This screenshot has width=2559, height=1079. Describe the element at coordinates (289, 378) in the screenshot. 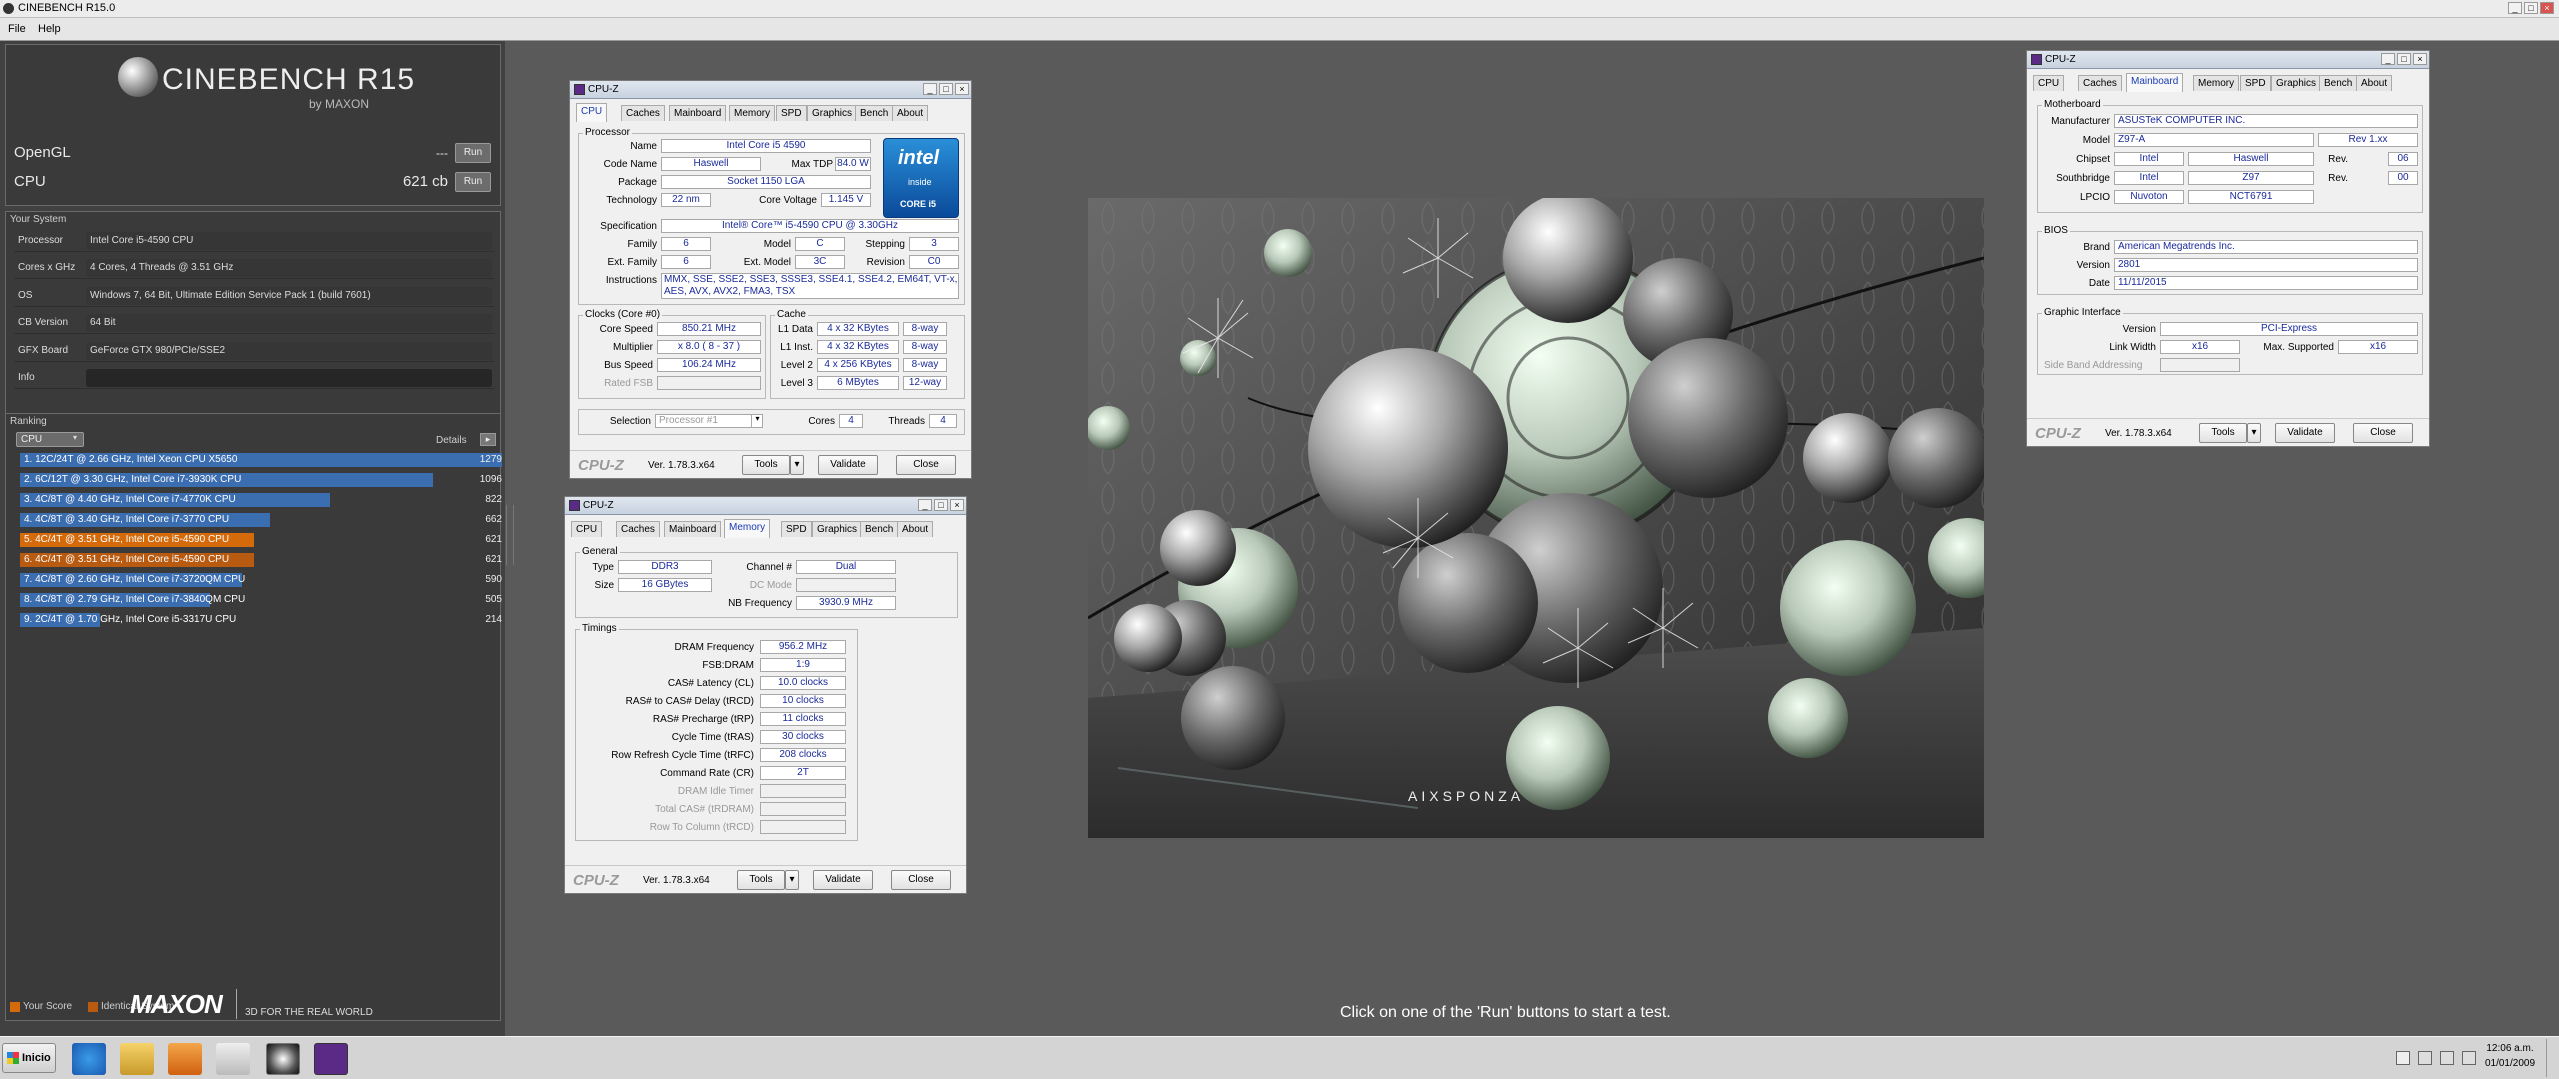

I see `system-info-field` at that location.